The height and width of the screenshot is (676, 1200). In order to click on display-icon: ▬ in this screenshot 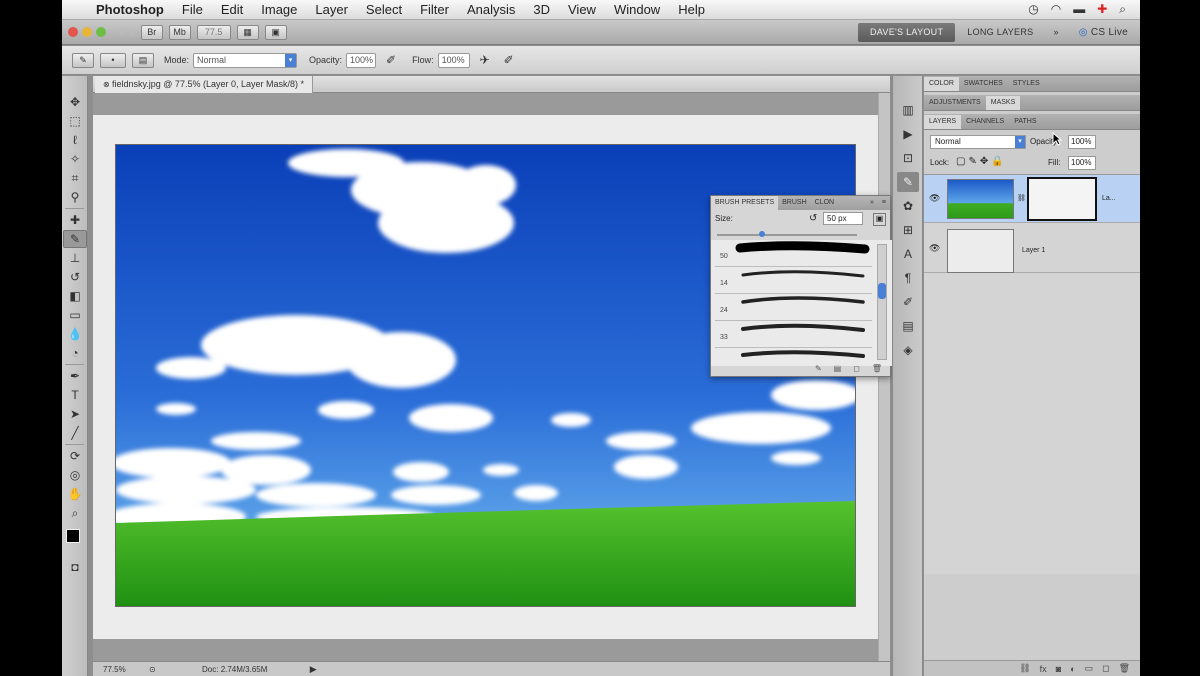, I will do `click(1079, 9)`.